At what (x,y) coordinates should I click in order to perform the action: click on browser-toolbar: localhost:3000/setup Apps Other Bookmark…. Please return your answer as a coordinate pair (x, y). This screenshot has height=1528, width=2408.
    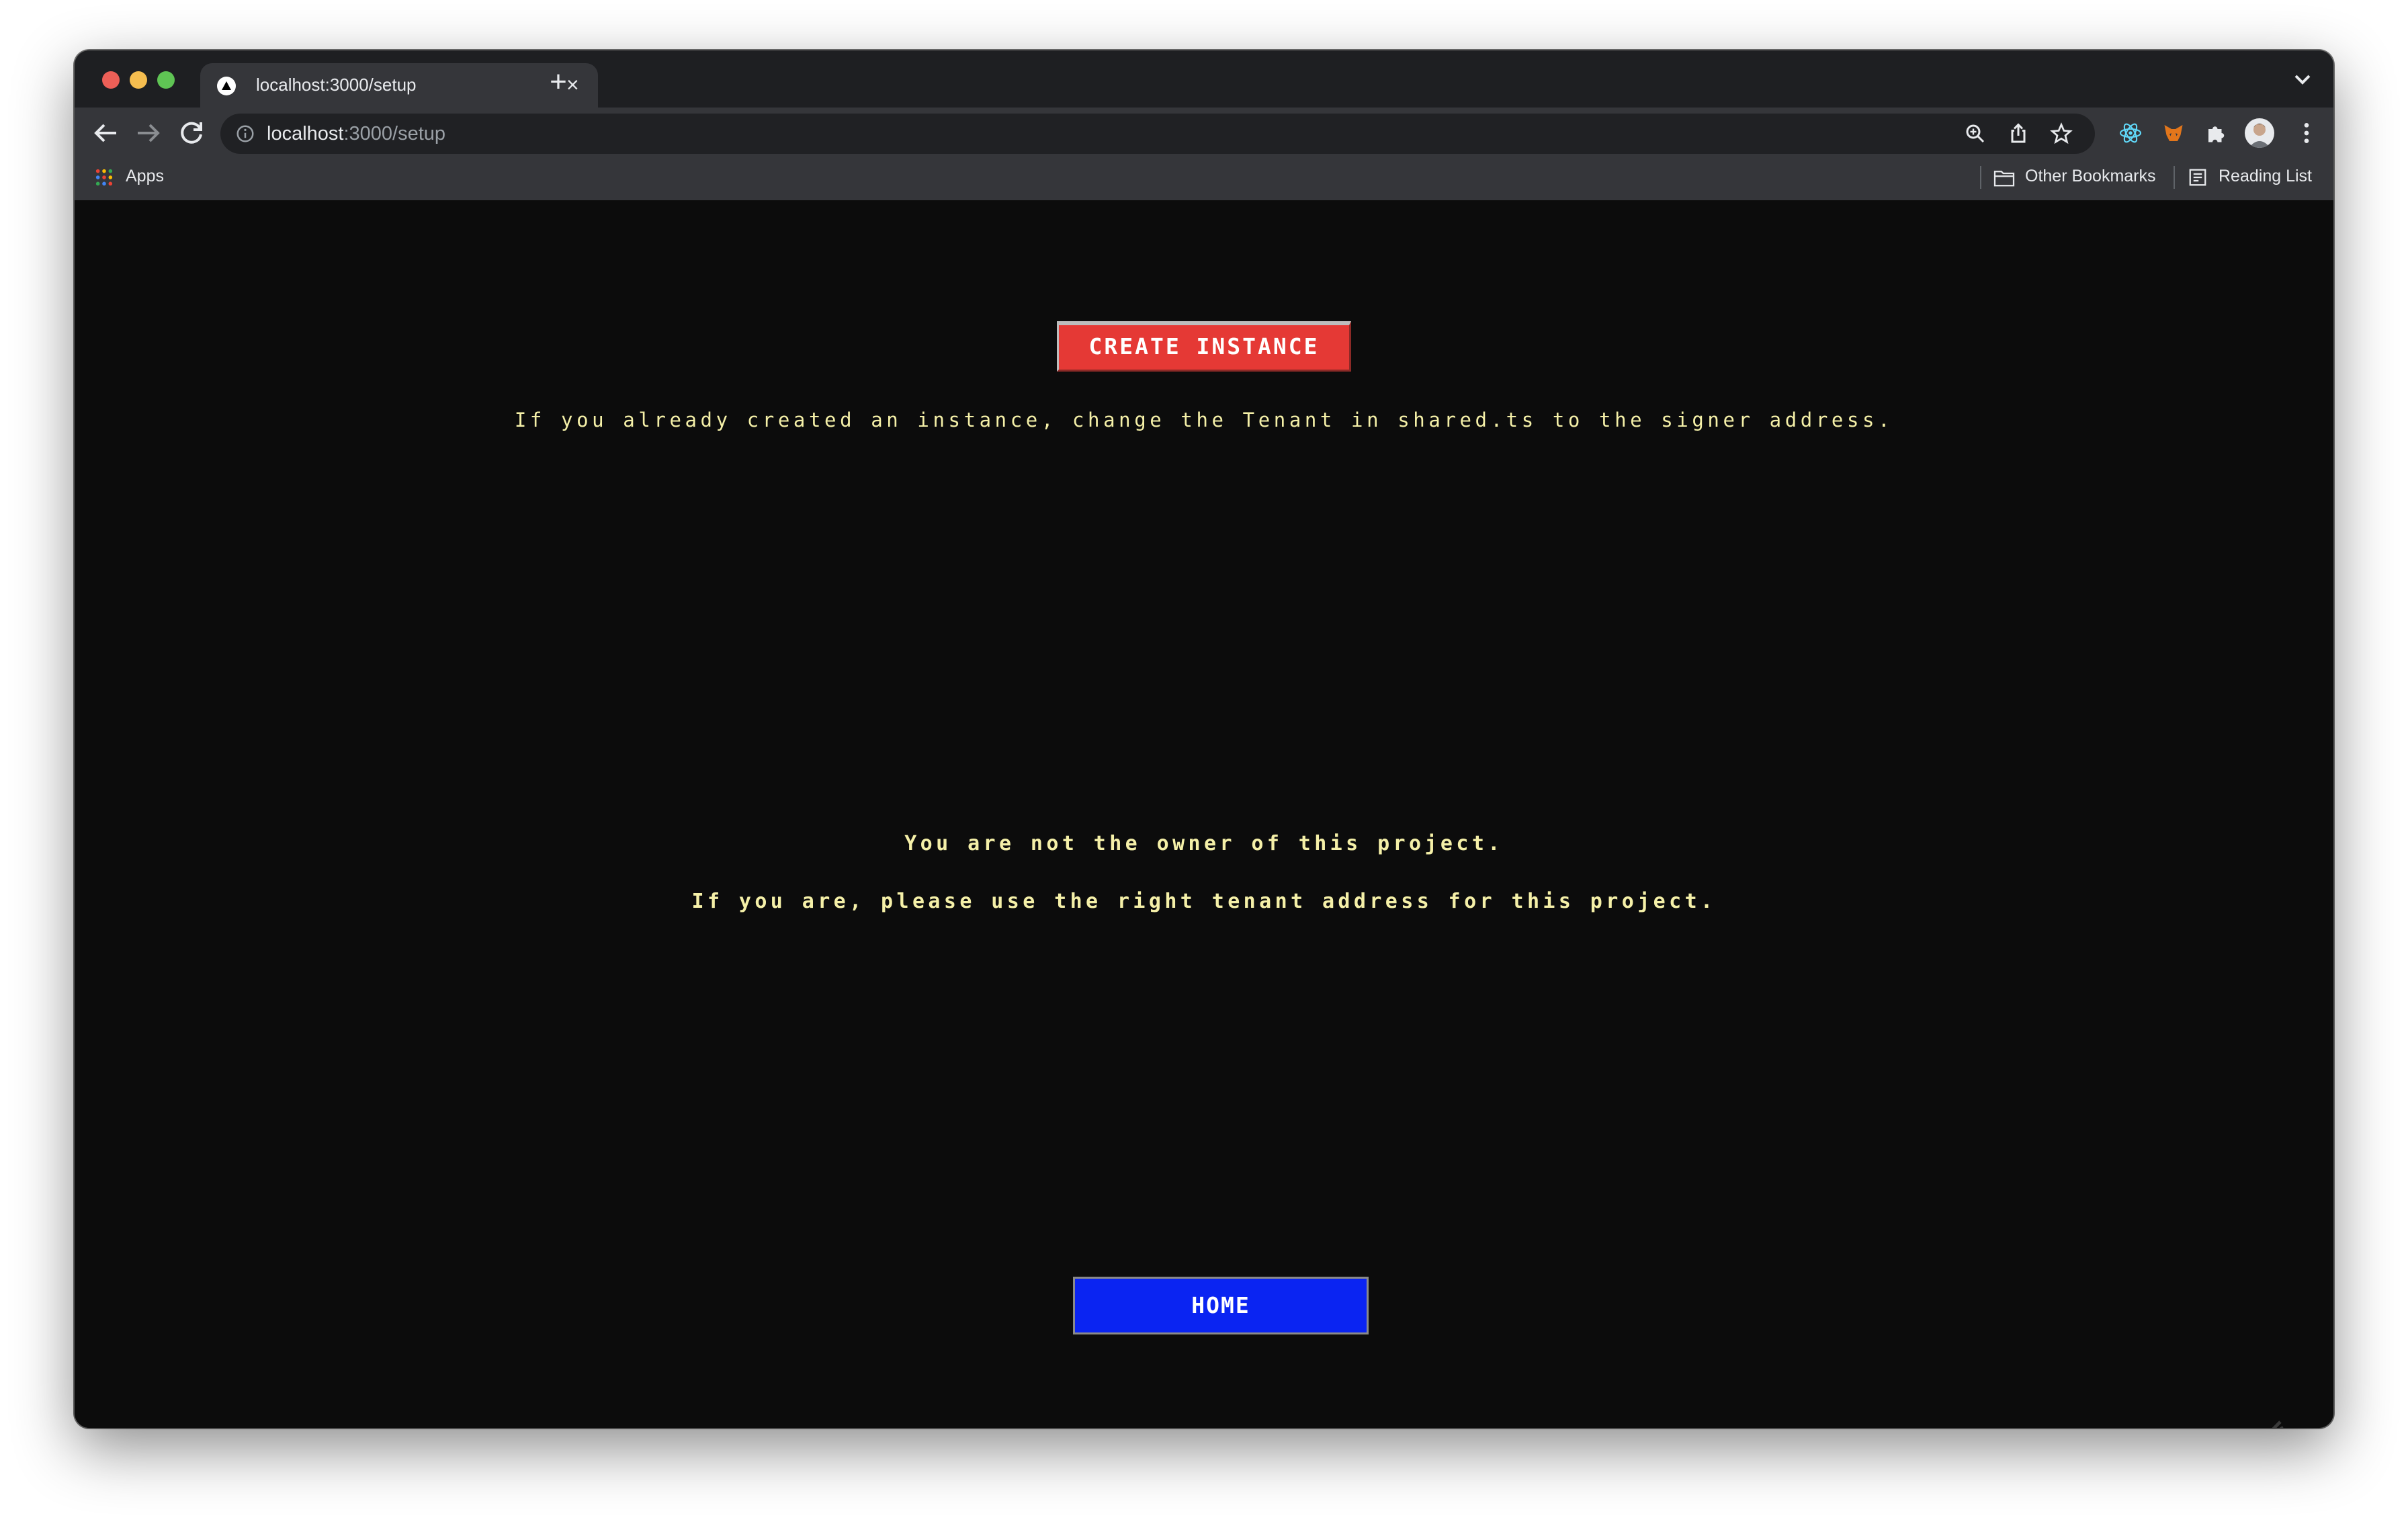
    Looking at the image, I should click on (1204, 155).